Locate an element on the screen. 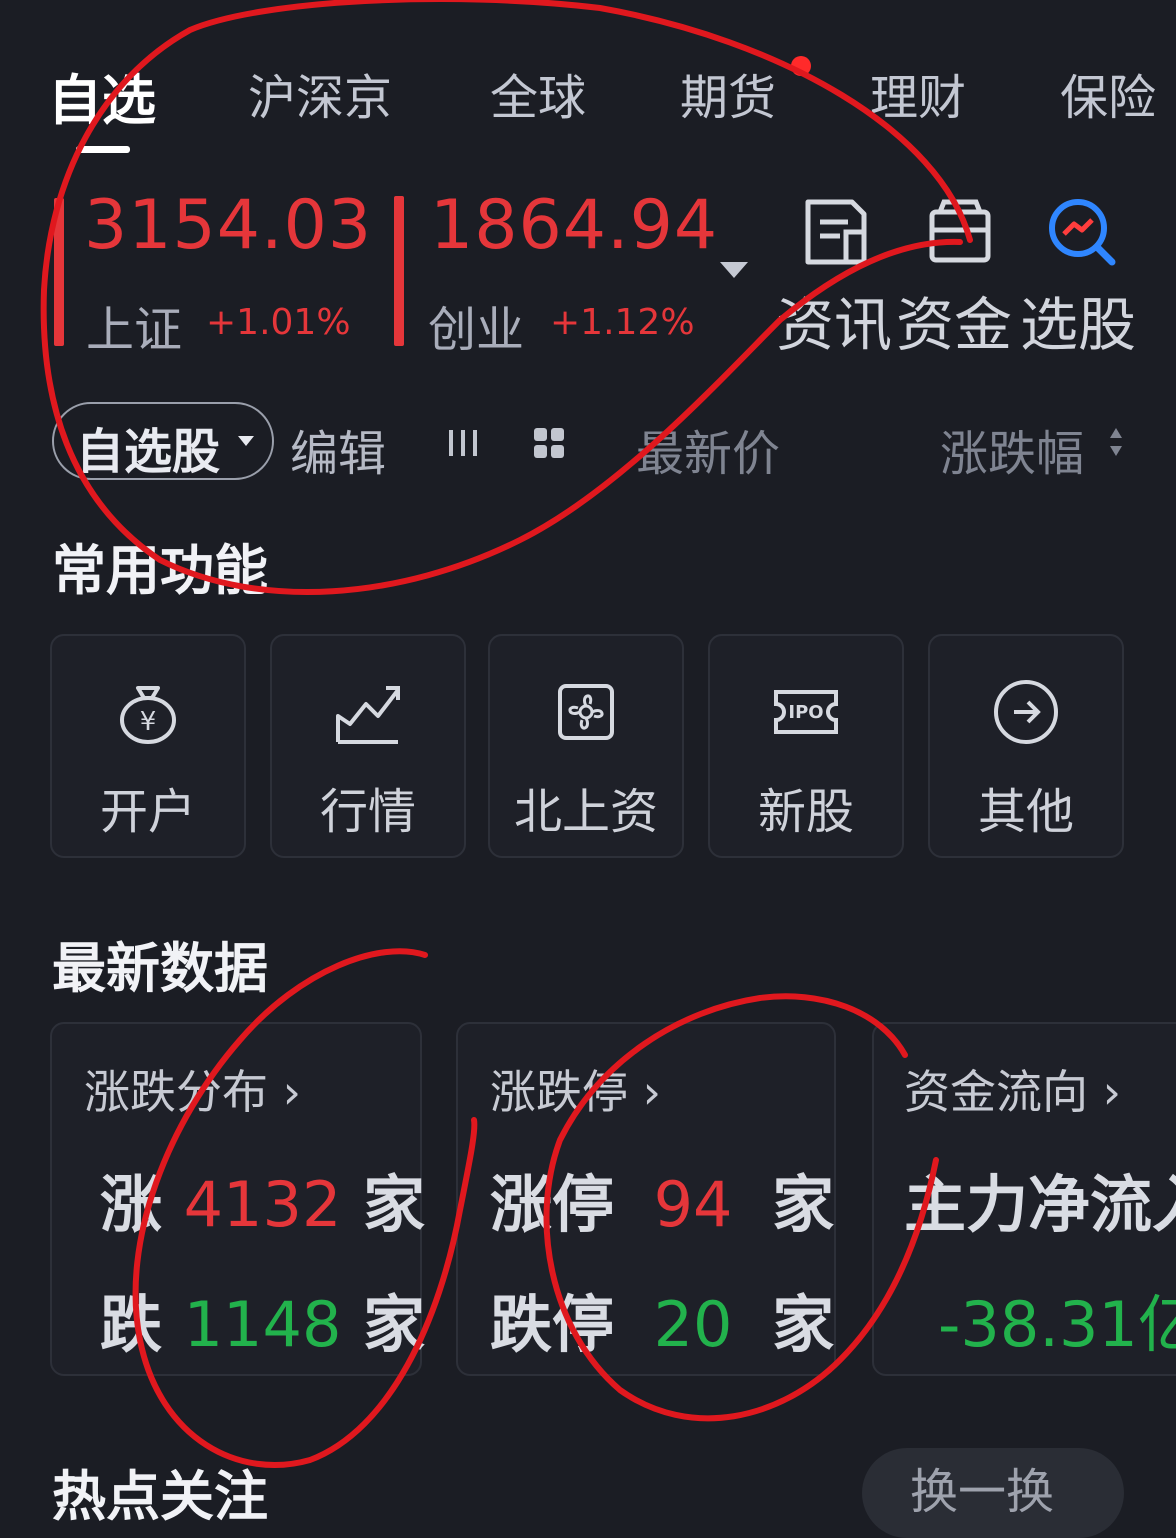 The image size is (1176, 1538). card-title: 涨跌分布 › is located at coordinates (192, 1089).